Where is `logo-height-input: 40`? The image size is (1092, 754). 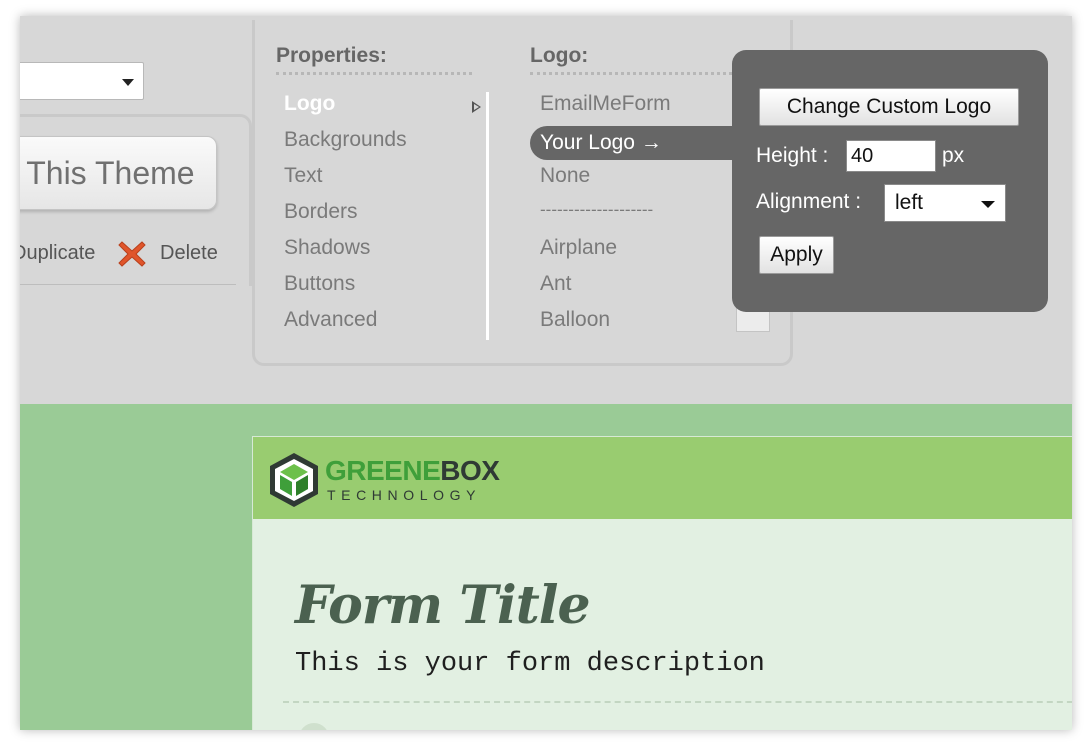 logo-height-input: 40 is located at coordinates (891, 156).